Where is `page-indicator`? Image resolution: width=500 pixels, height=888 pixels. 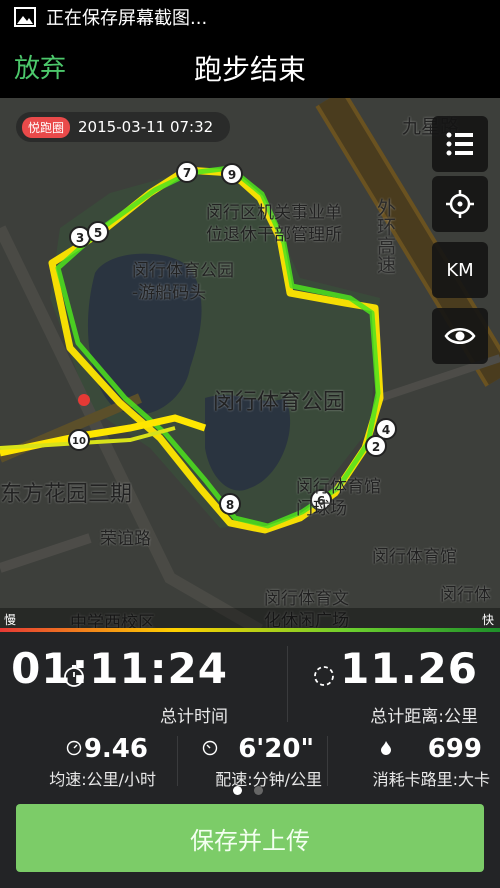
page-indicator is located at coordinates (248, 790).